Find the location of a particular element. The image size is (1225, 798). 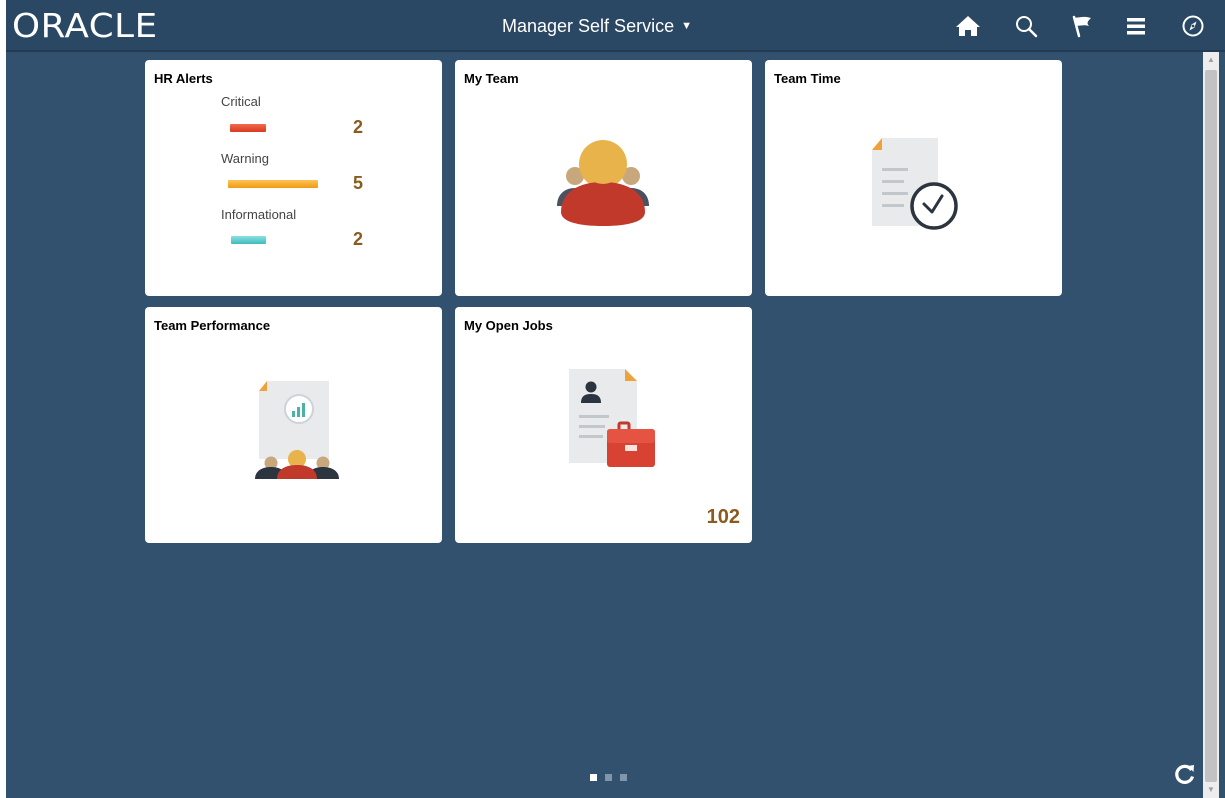

menu-icon is located at coordinates (1136, 26).